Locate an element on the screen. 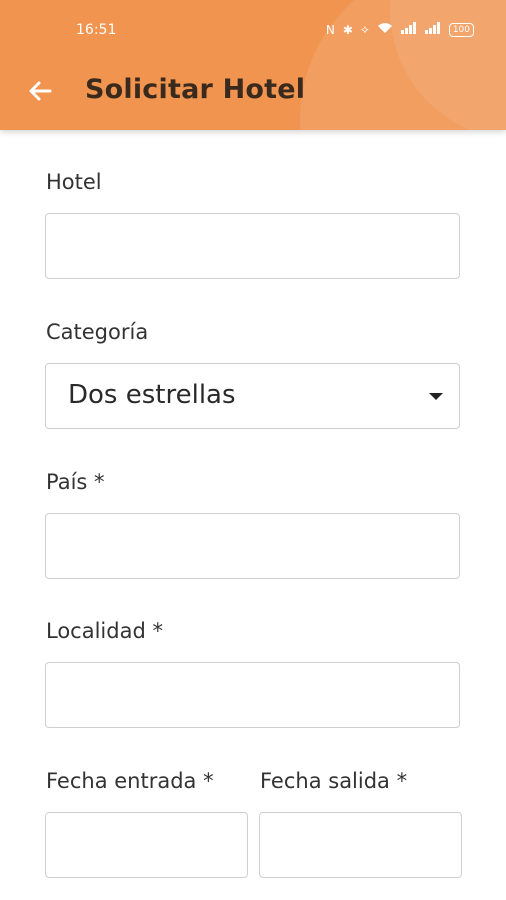 This screenshot has height=900, width=506. status-icons: N ✱ ⟡ 100 is located at coordinates (400, 29).